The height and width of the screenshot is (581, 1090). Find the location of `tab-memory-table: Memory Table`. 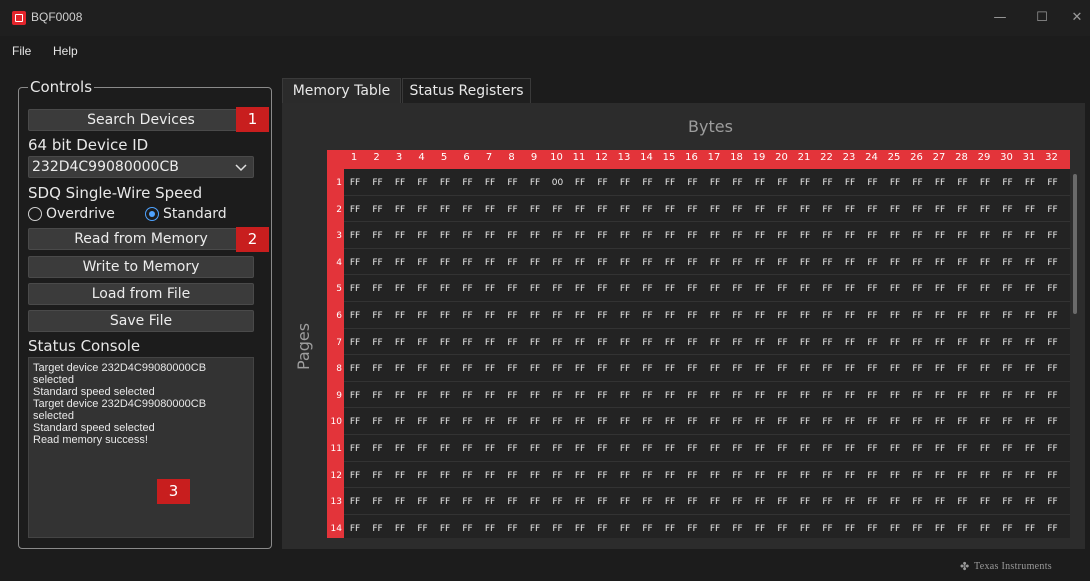

tab-memory-table: Memory Table is located at coordinates (341, 90).